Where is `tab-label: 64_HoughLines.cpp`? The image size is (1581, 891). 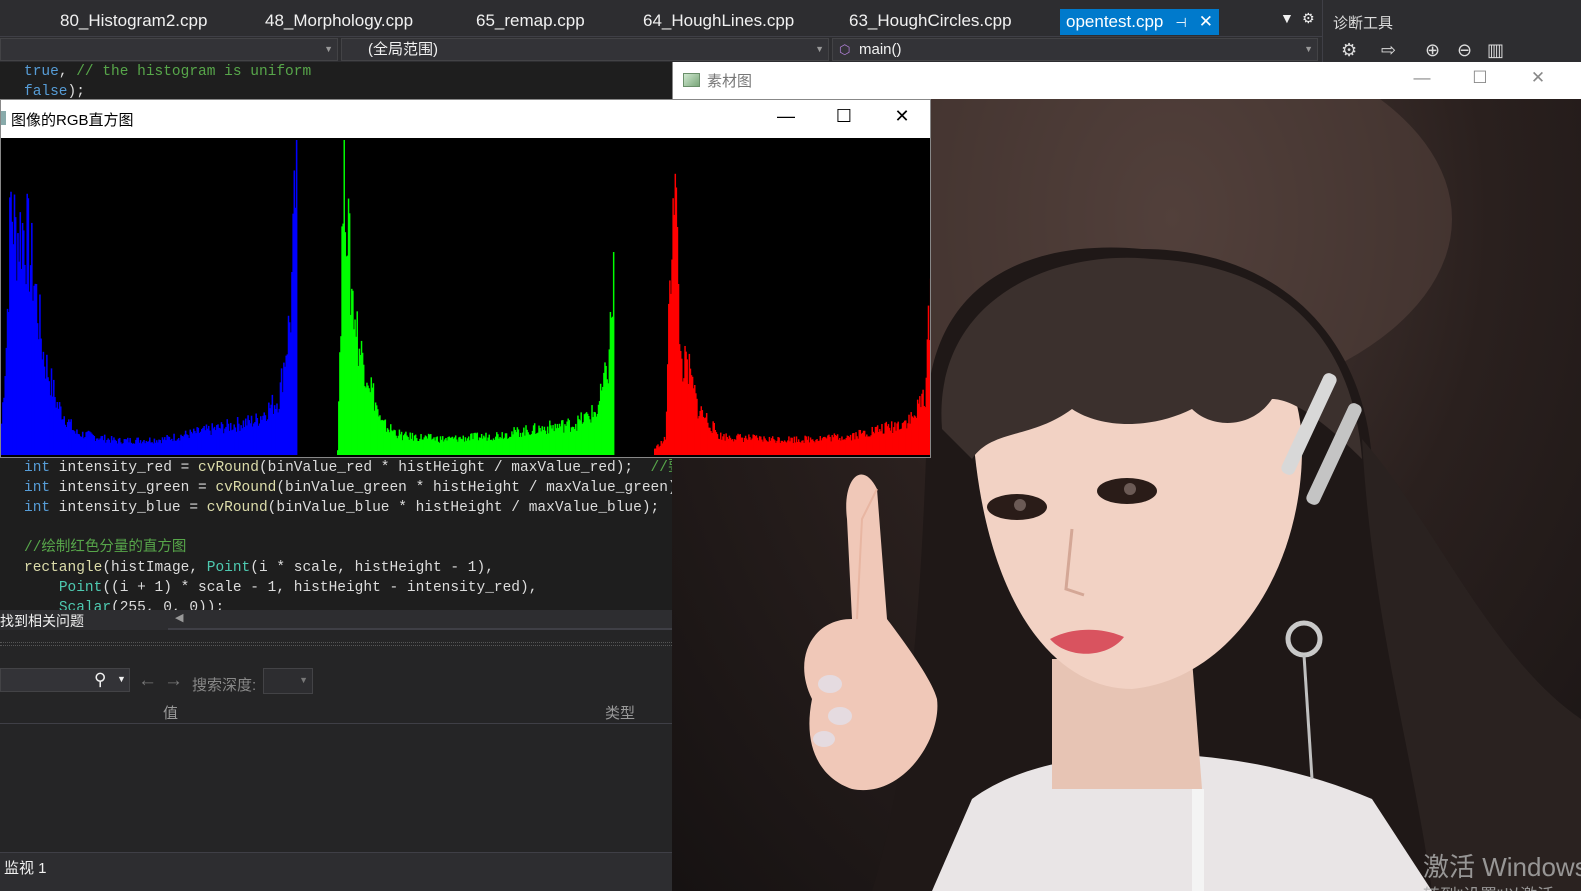 tab-label: 64_HoughLines.cpp is located at coordinates (719, 20).